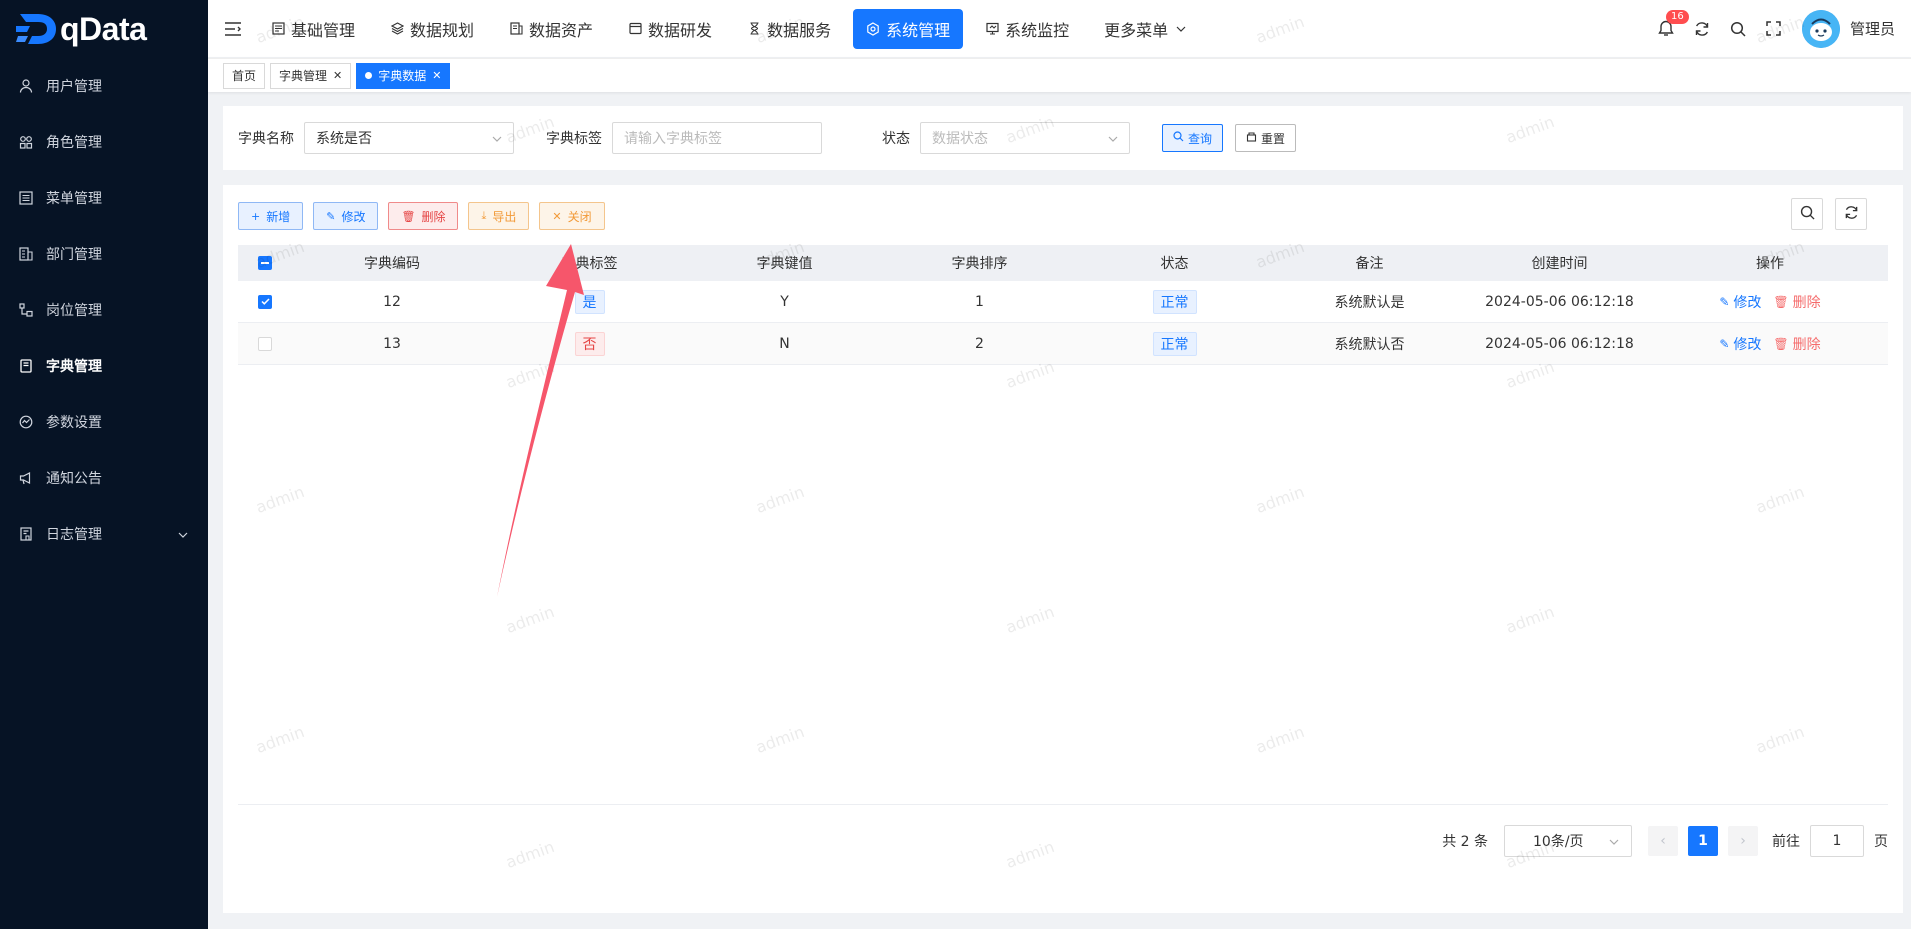 The height and width of the screenshot is (929, 1911). I want to click on logo: qData, so click(104, 29).